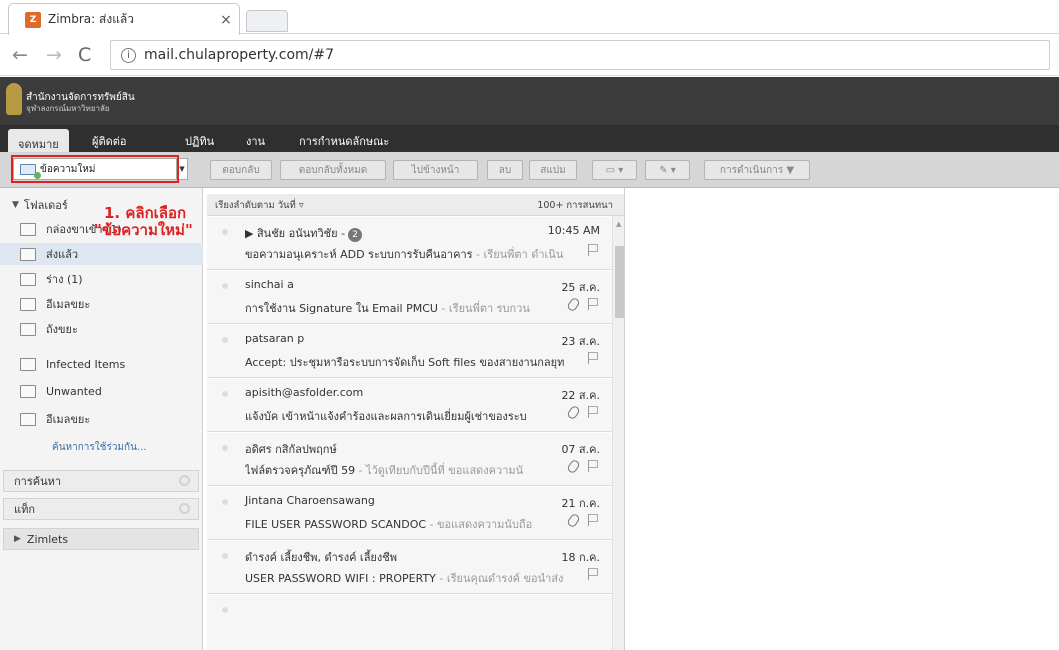  Describe the element at coordinates (667, 170) in the screenshot. I see `tag-button: ✎ ▾` at that location.